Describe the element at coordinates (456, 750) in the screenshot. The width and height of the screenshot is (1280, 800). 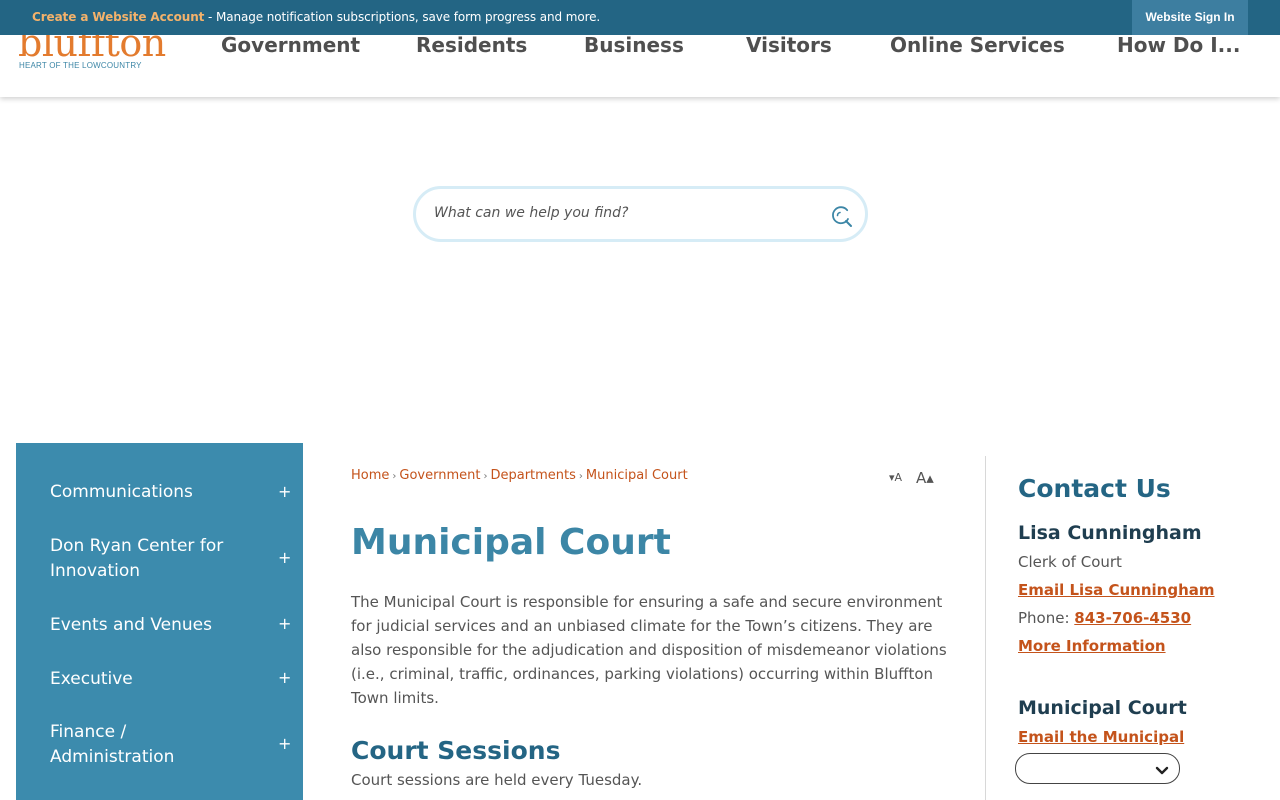
I see `court-sessions-heading: Court Sessions` at that location.